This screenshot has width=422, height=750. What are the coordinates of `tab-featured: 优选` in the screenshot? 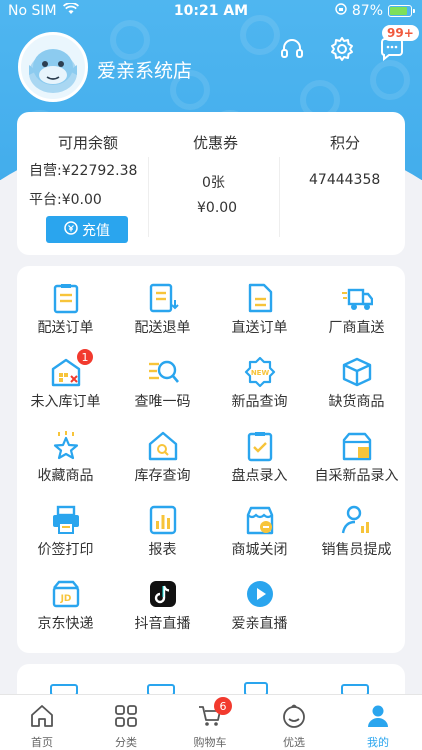 It's located at (294, 722).